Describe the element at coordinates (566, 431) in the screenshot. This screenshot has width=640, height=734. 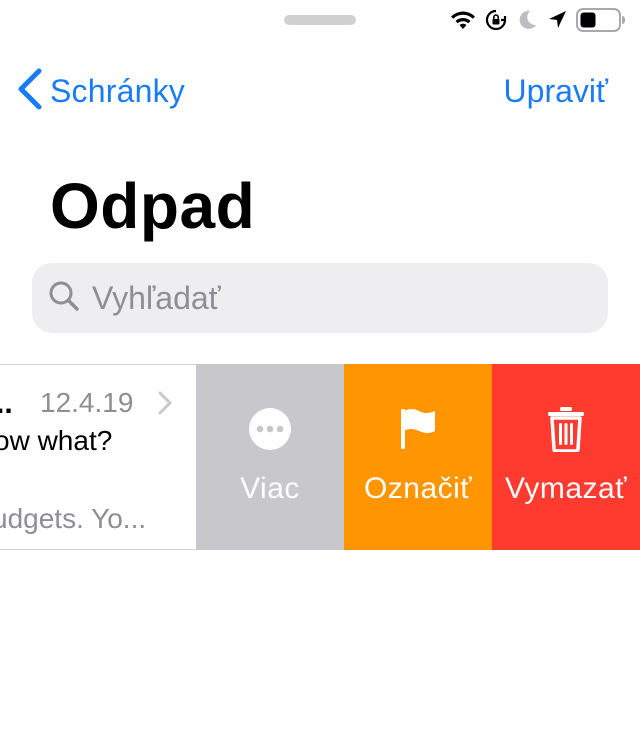
I see `trash-icon` at that location.